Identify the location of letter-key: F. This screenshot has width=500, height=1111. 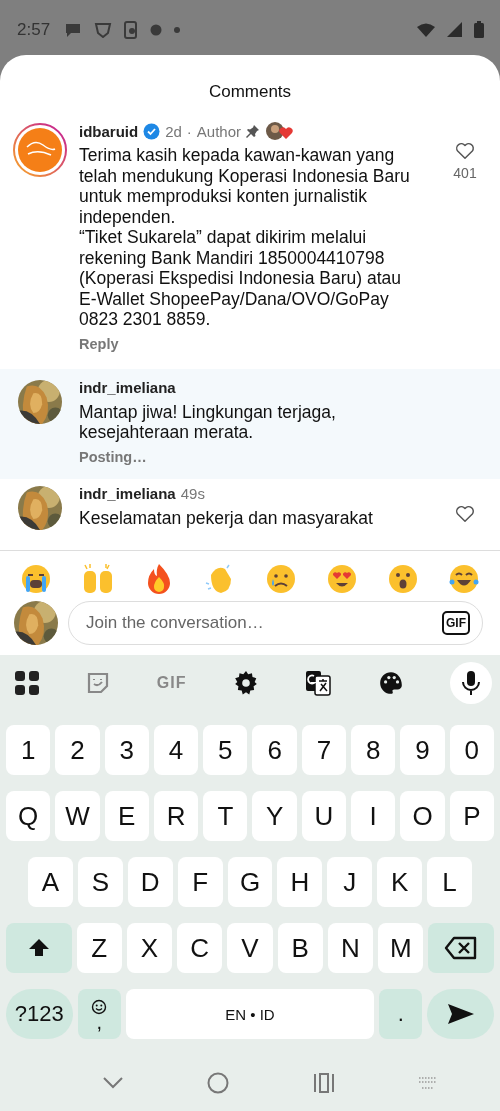
(200, 882).